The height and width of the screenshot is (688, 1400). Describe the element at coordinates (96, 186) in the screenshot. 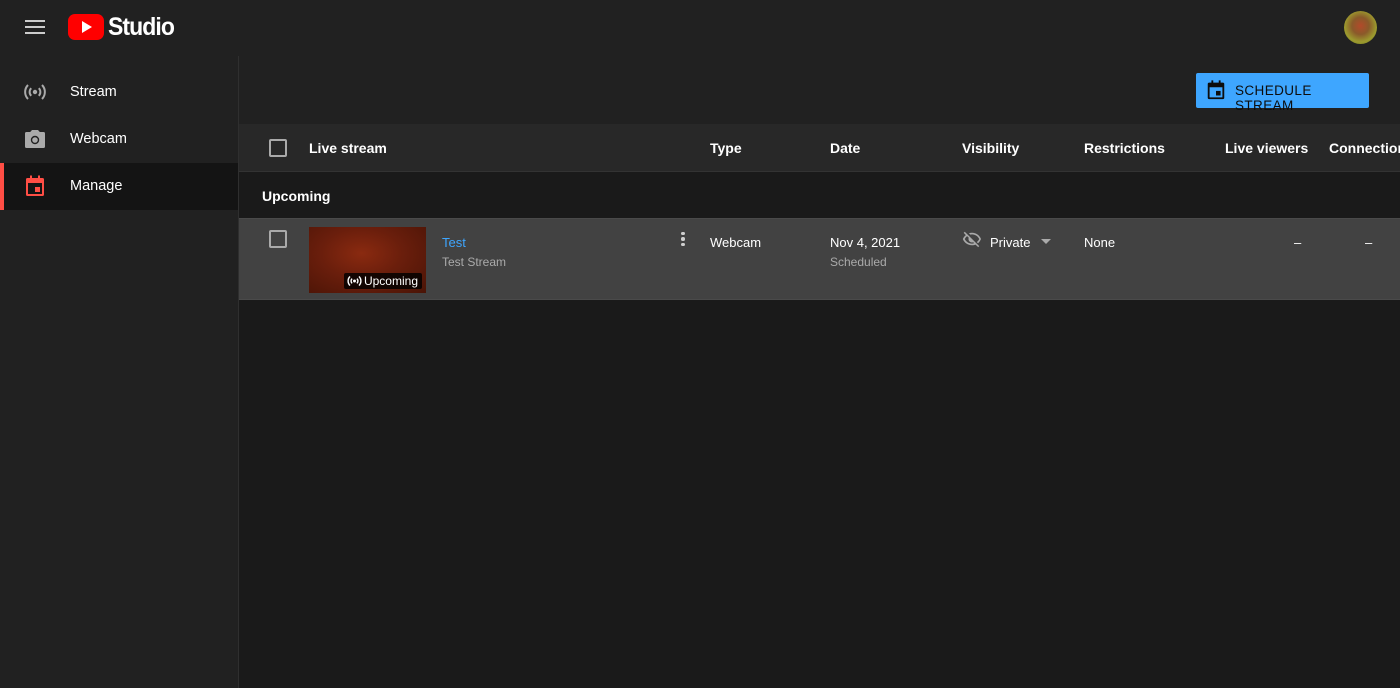

I see `sidebar-item-label: Manage` at that location.